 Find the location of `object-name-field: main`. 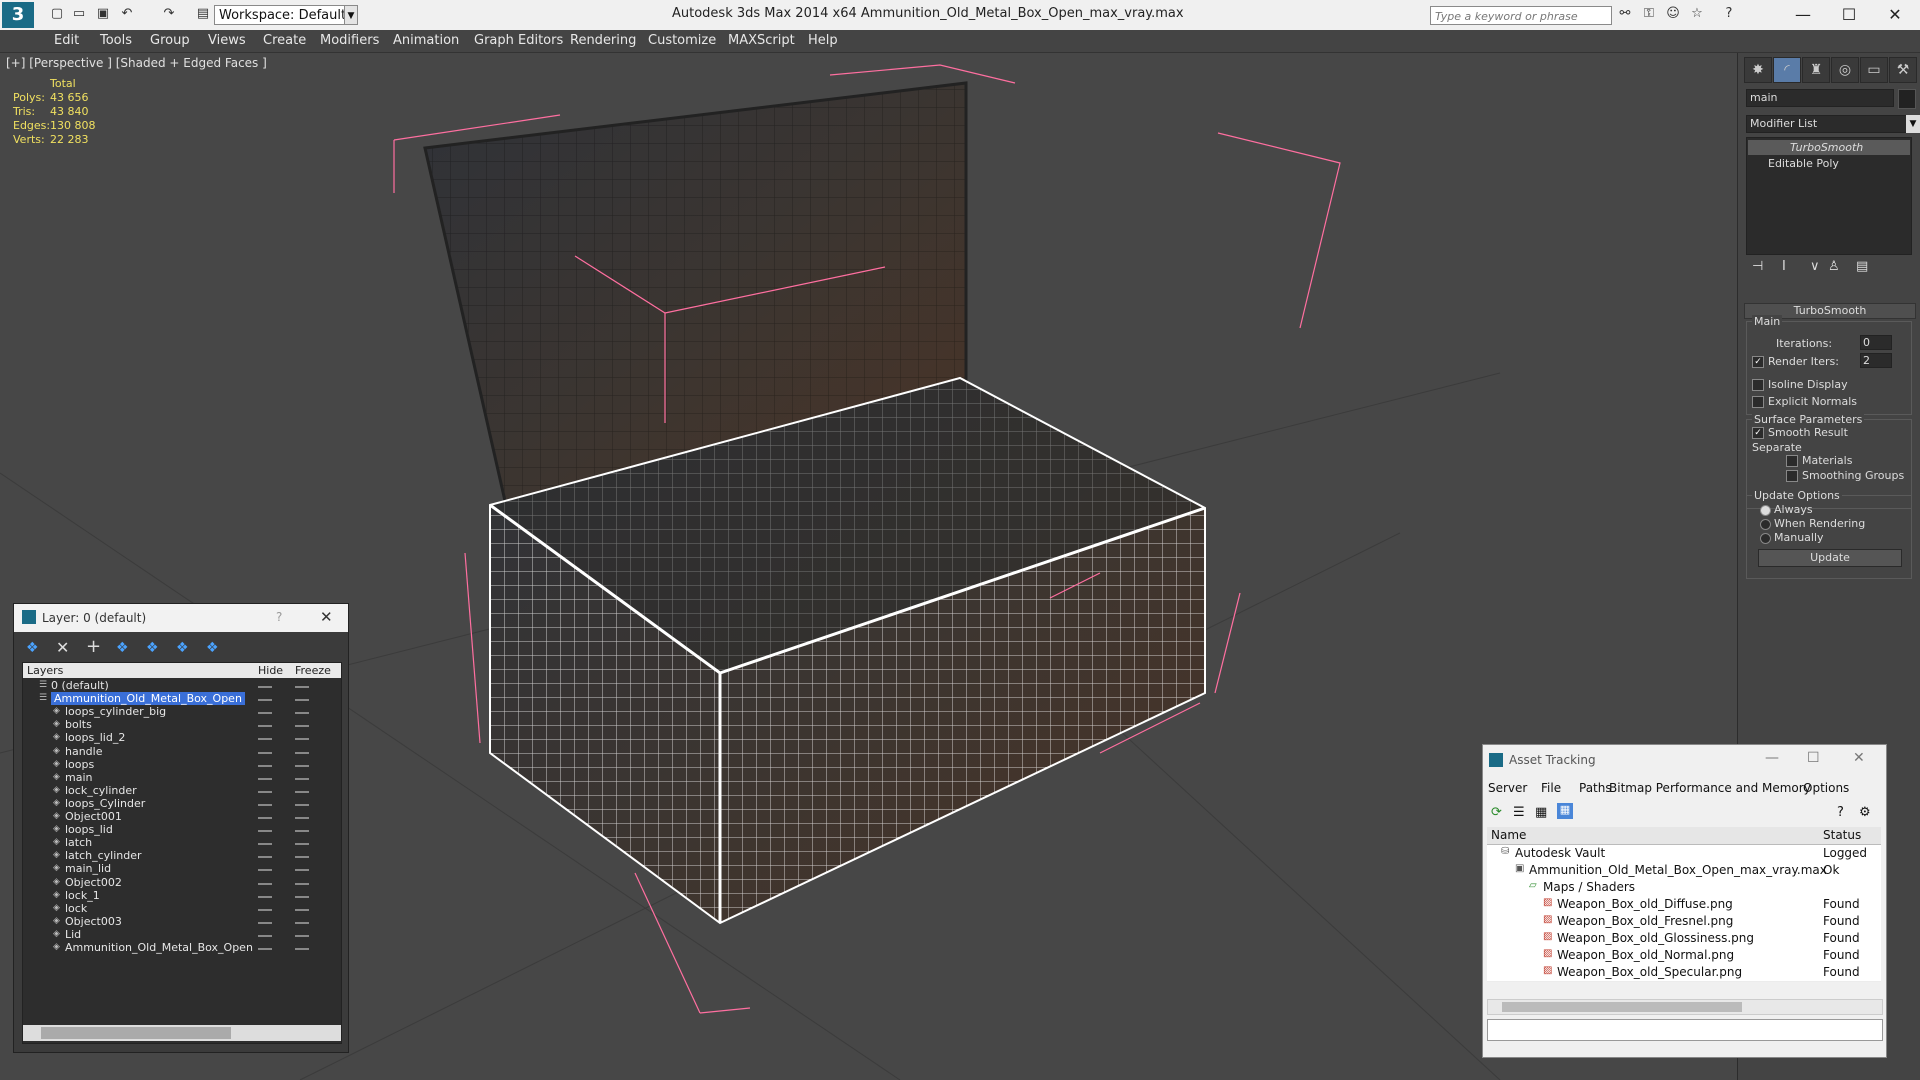

object-name-field: main is located at coordinates (1820, 98).